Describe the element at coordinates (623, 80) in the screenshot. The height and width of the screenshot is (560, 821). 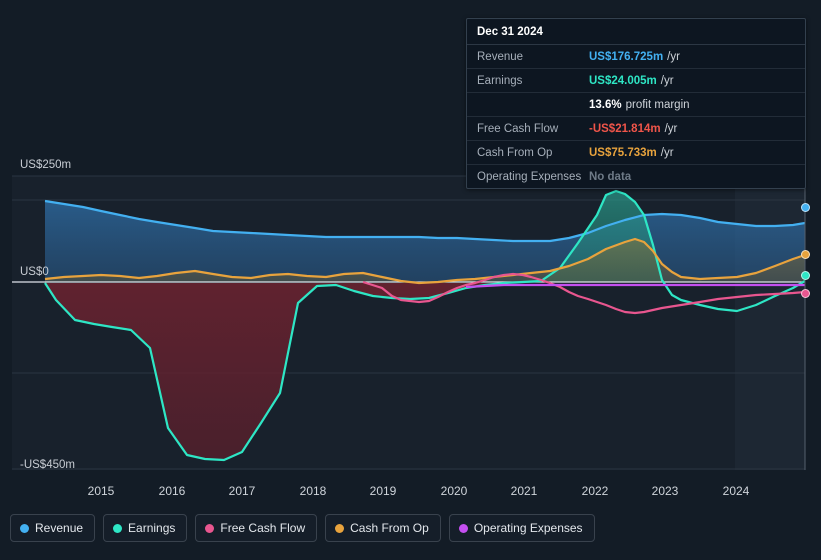
I see `tooltip-value-earnings: US$24.005m` at that location.